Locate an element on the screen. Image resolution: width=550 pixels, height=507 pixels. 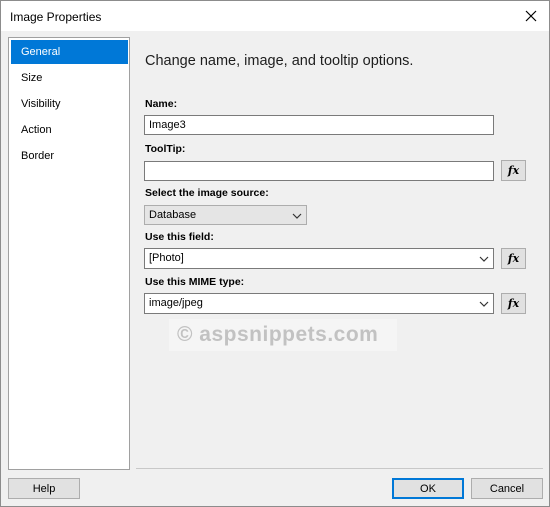
close-icon is located at coordinates (531, 16).